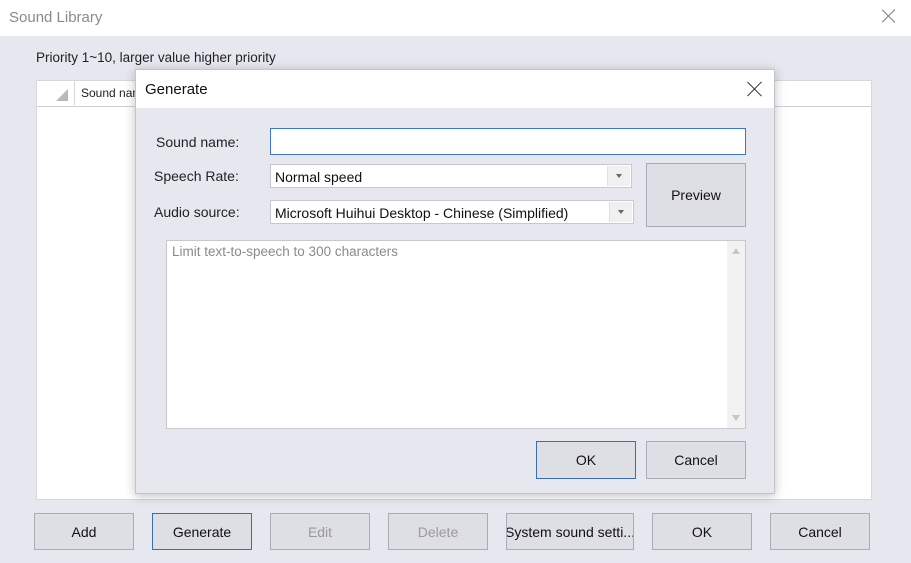  Describe the element at coordinates (198, 142) in the screenshot. I see `sound-name-label: Sound name:` at that location.